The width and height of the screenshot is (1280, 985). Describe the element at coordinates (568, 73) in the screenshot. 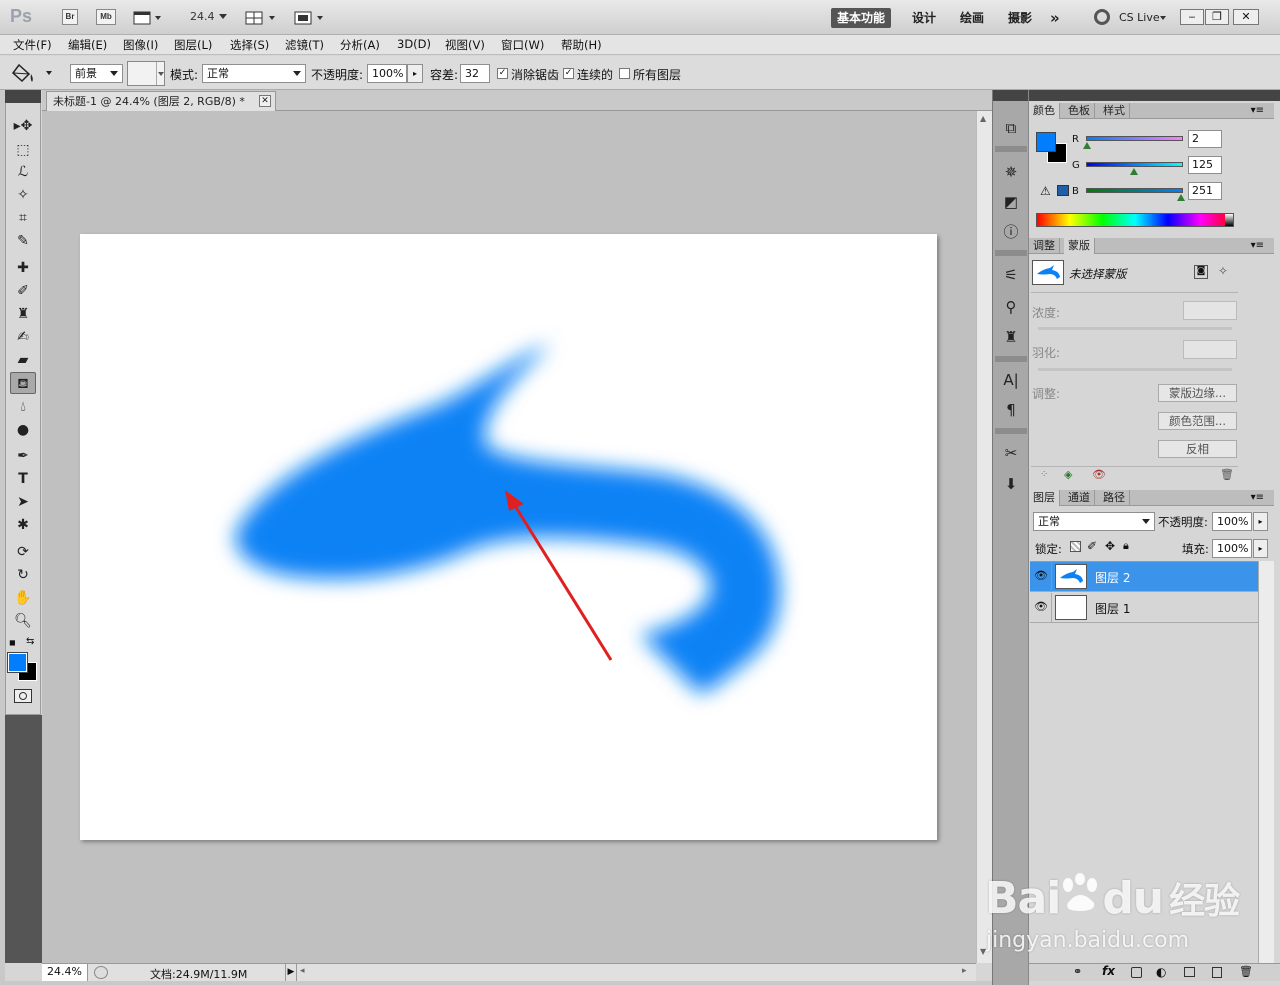

I see `contiguous-checkbox: ✓` at that location.